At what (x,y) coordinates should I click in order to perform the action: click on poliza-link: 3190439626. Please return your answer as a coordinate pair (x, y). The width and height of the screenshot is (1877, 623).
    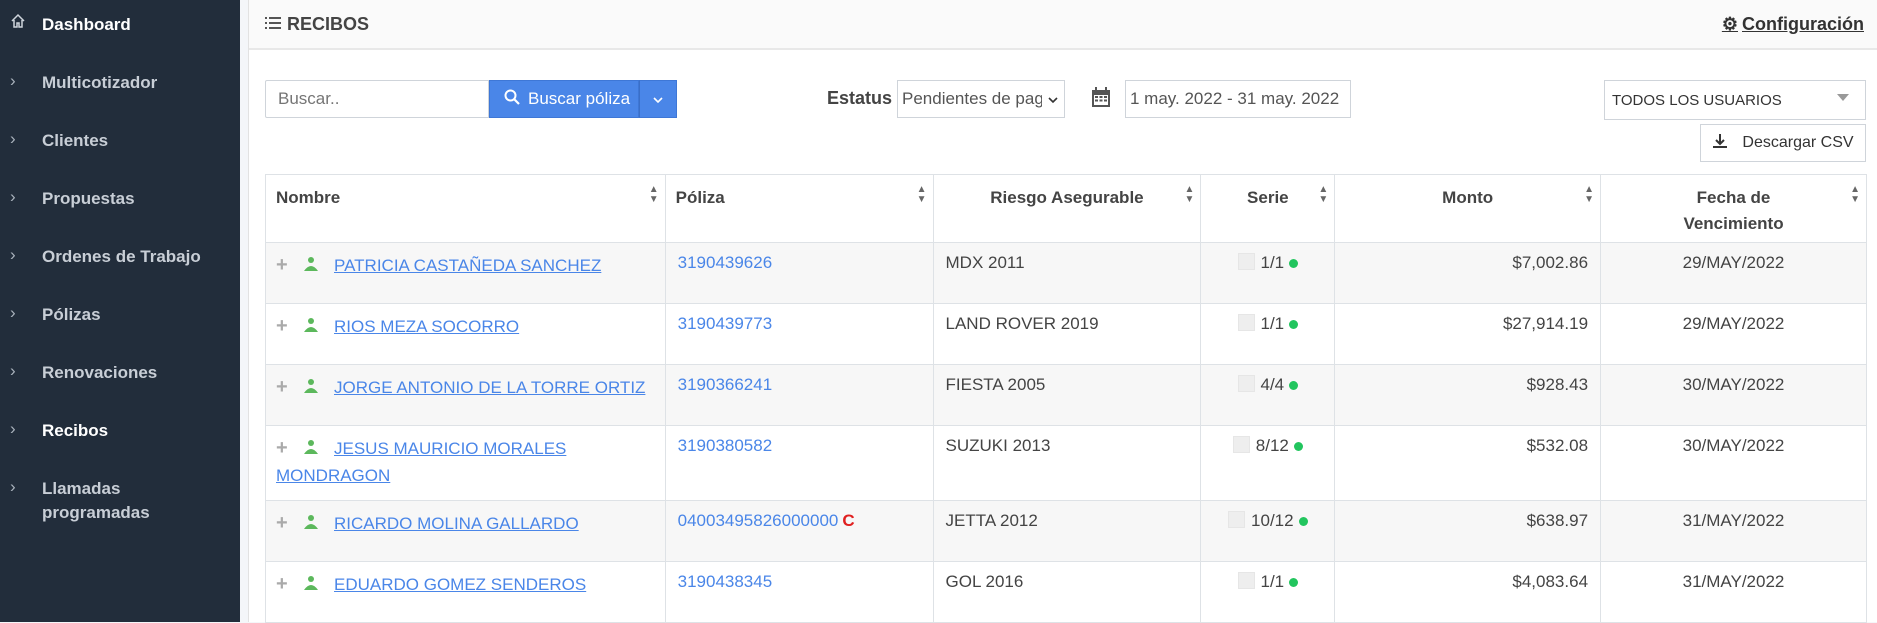
    Looking at the image, I should click on (725, 262).